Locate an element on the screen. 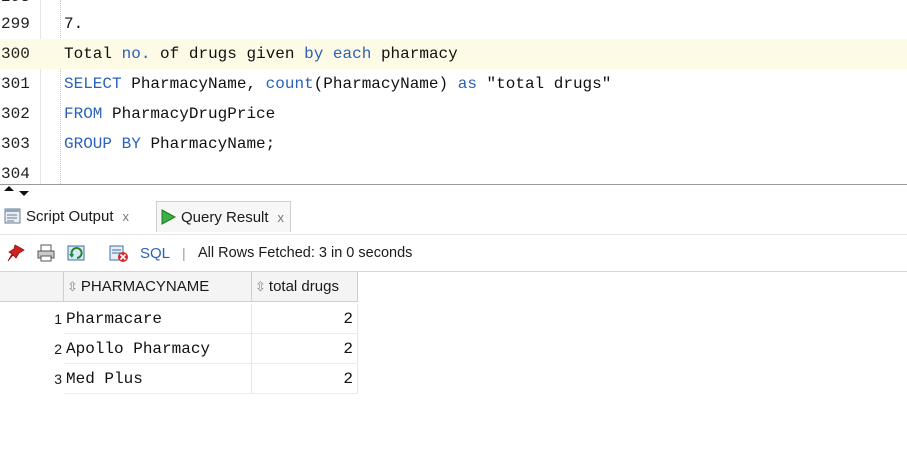 Image resolution: width=907 pixels, height=457 pixels. row-number: 2 is located at coordinates (58, 349).